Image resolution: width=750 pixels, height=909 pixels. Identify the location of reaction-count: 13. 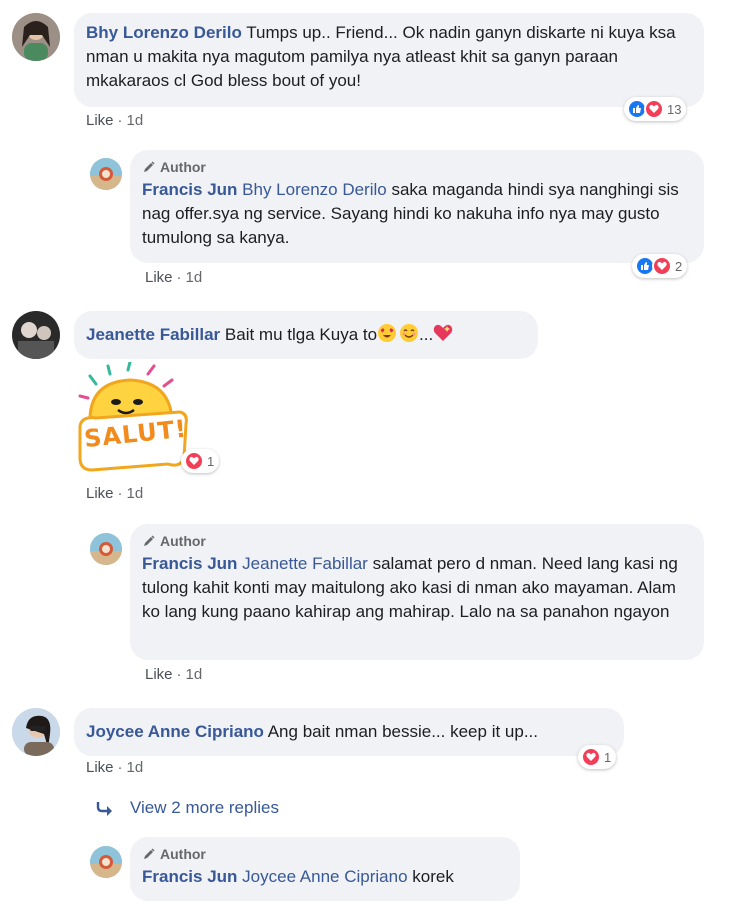
(674, 109).